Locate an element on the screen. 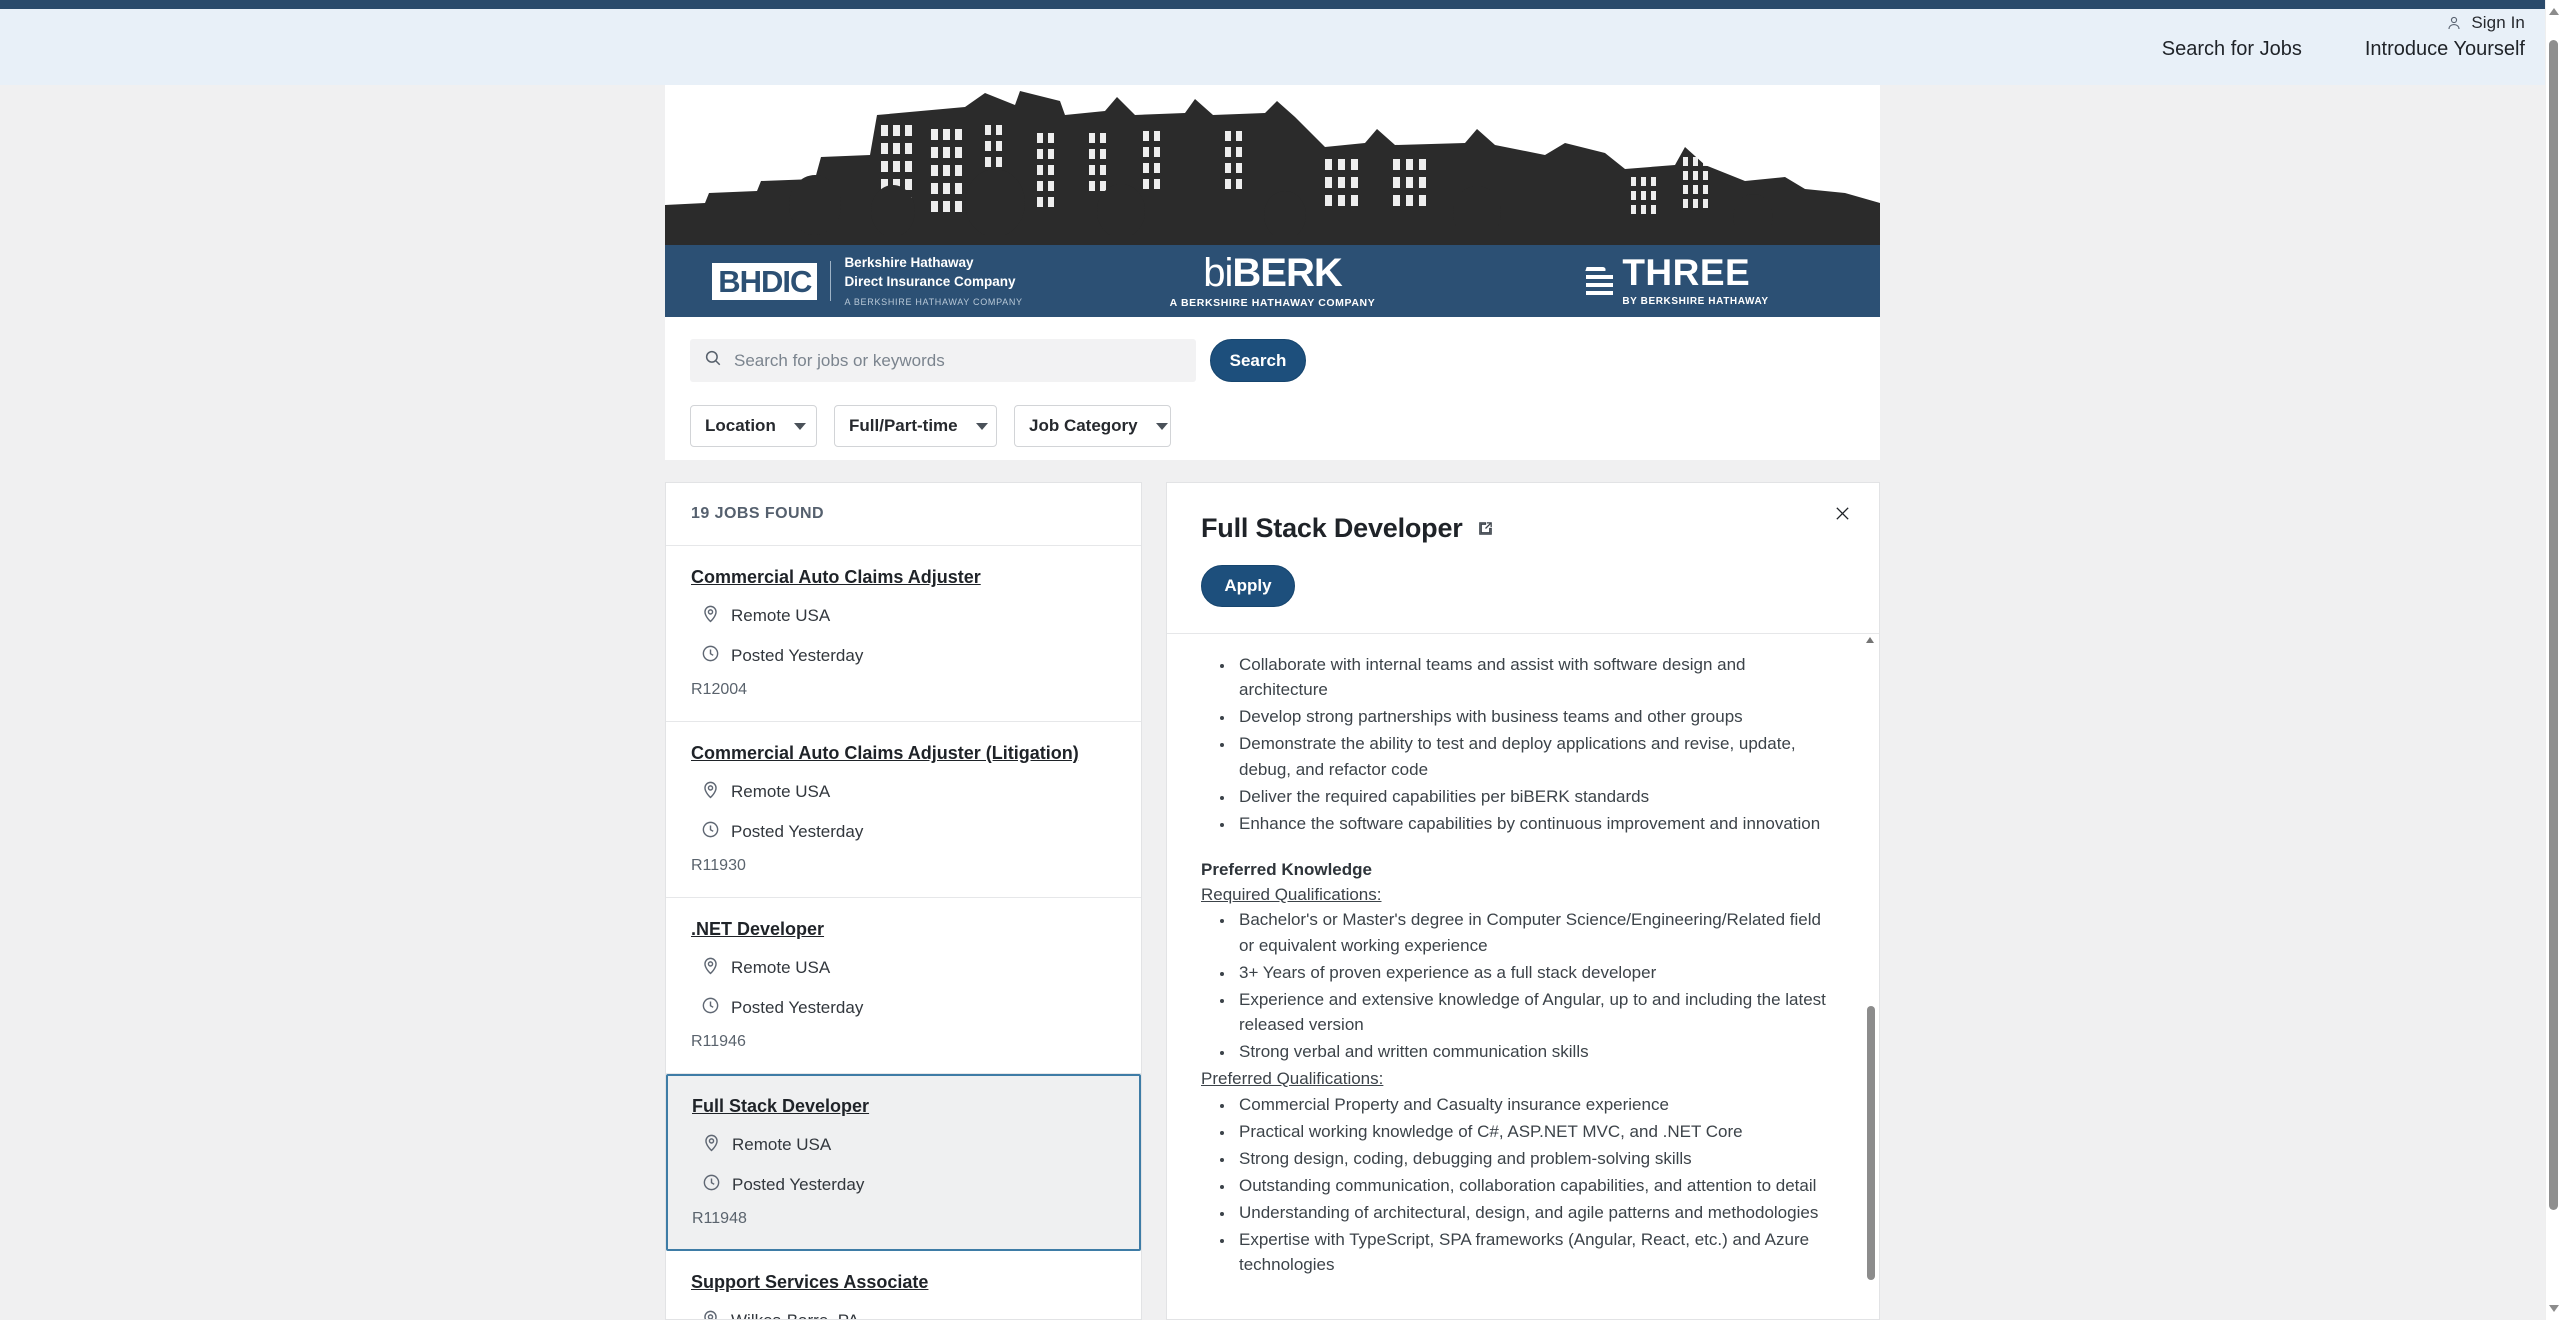  logo-three: THREE BY BERKSHIRE HATHAWAY is located at coordinates (1677, 281).